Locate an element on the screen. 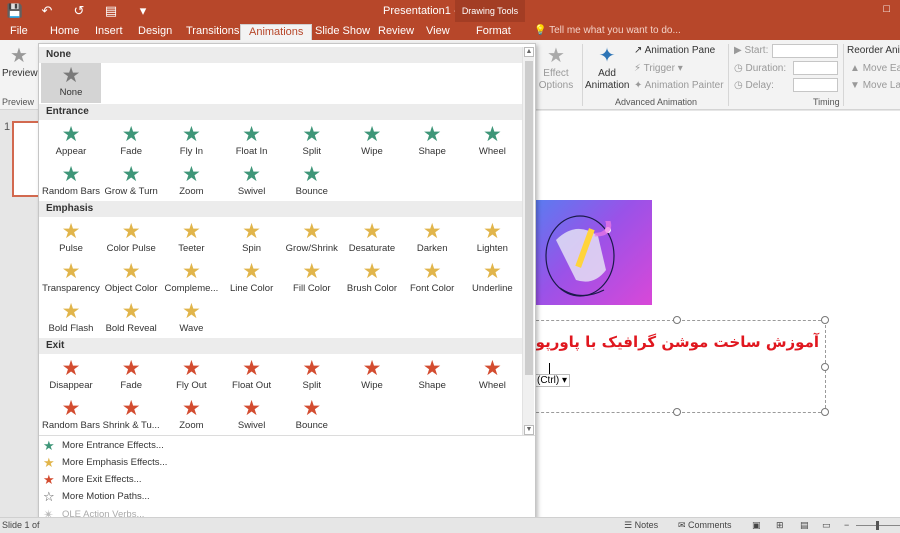 The width and height of the screenshot is (900, 533). gallery-scrollbar: ▲ ▼ is located at coordinates (528, 241).